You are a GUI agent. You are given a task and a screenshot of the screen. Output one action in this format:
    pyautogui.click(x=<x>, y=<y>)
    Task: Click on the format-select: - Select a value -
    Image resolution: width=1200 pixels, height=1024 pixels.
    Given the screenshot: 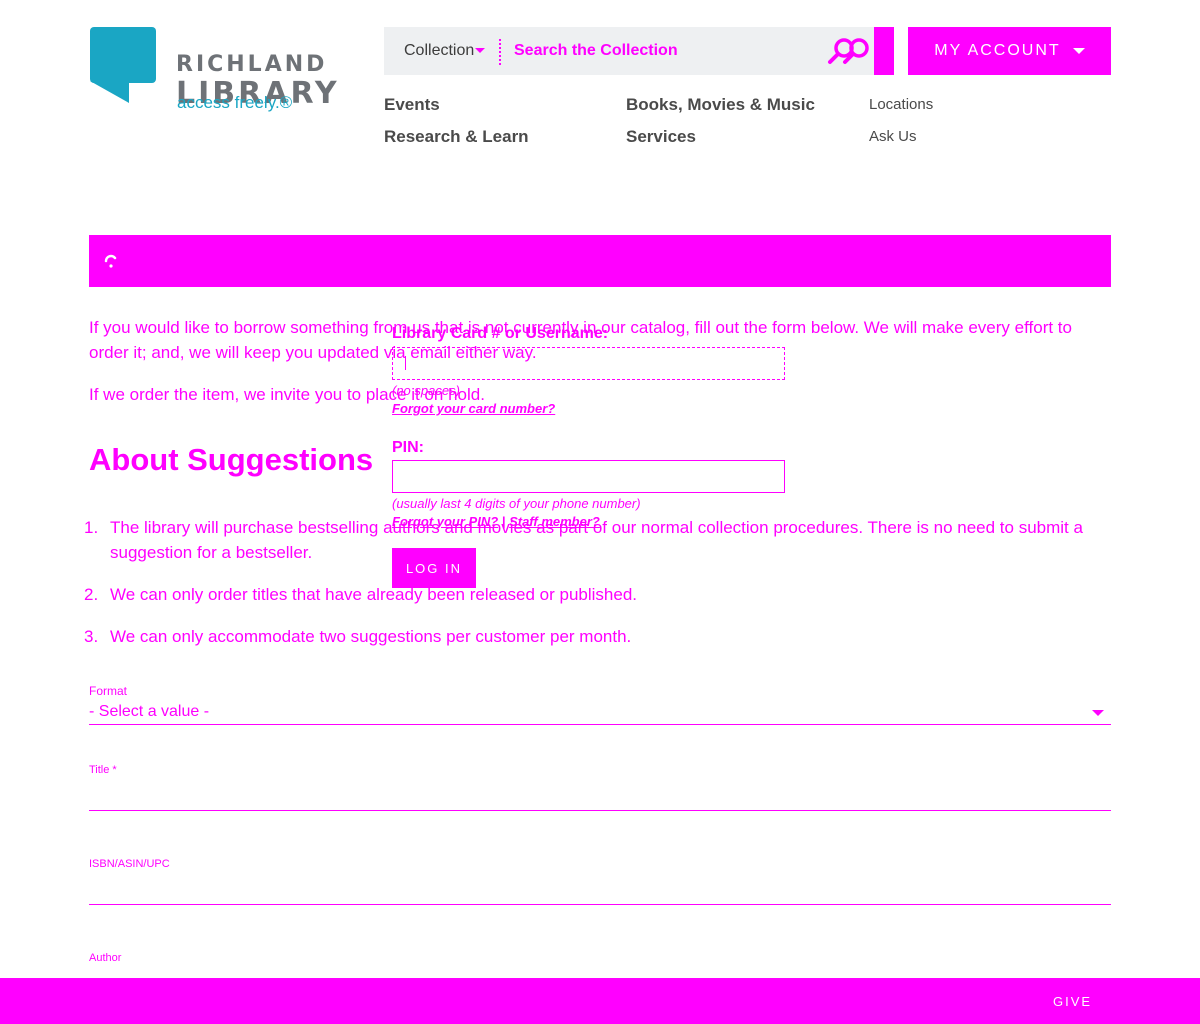 What is the action you would take?
    pyautogui.click(x=600, y=712)
    